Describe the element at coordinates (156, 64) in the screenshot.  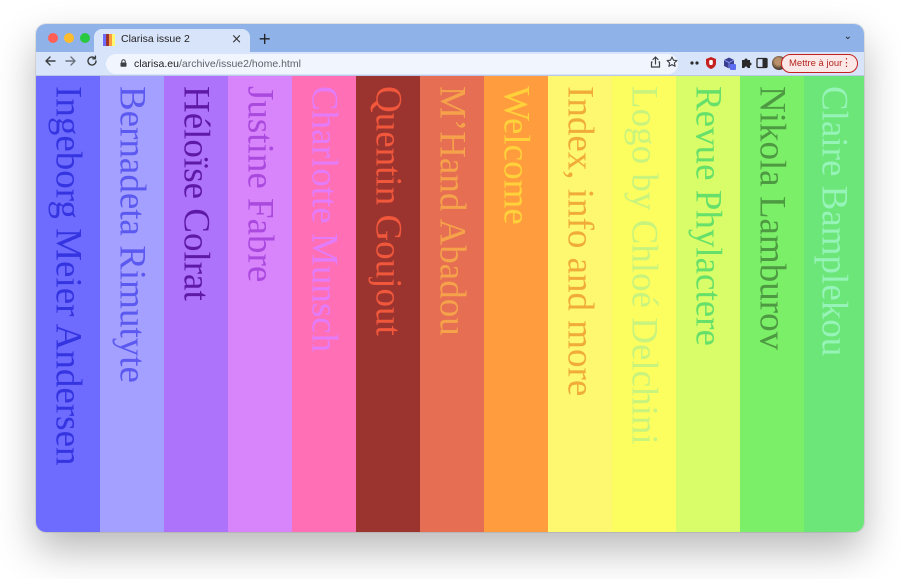
I see `url-host: clarisa.eu` at that location.